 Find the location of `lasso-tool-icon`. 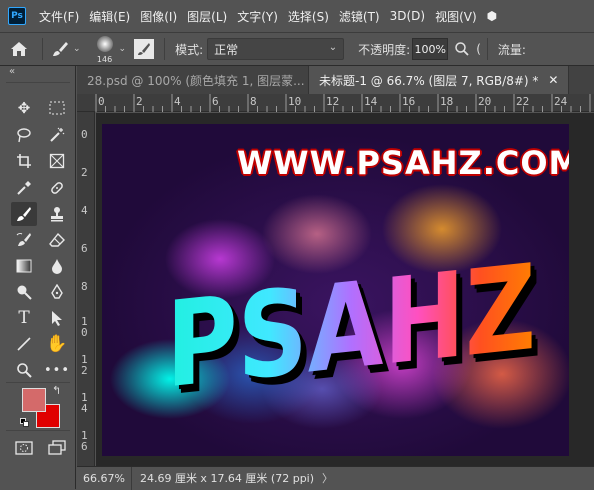

lasso-tool-icon is located at coordinates (24, 135).